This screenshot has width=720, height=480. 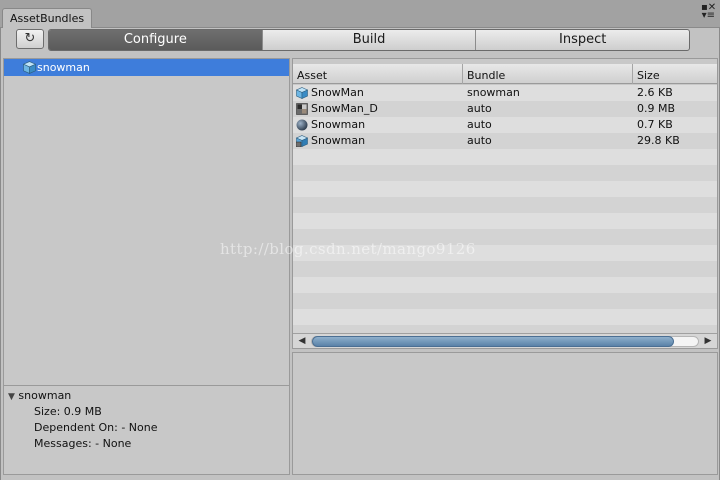 What do you see at coordinates (302, 109) in the screenshot?
I see `texture-icon` at bounding box center [302, 109].